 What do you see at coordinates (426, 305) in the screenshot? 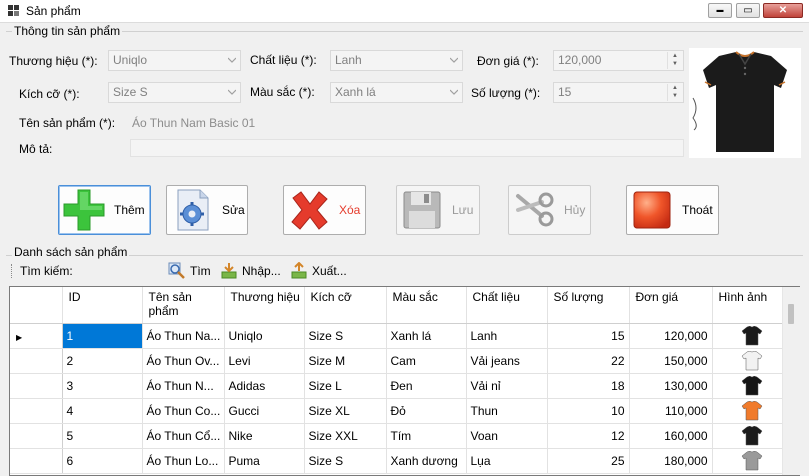
I see `column-header-color: Màu sắc` at bounding box center [426, 305].